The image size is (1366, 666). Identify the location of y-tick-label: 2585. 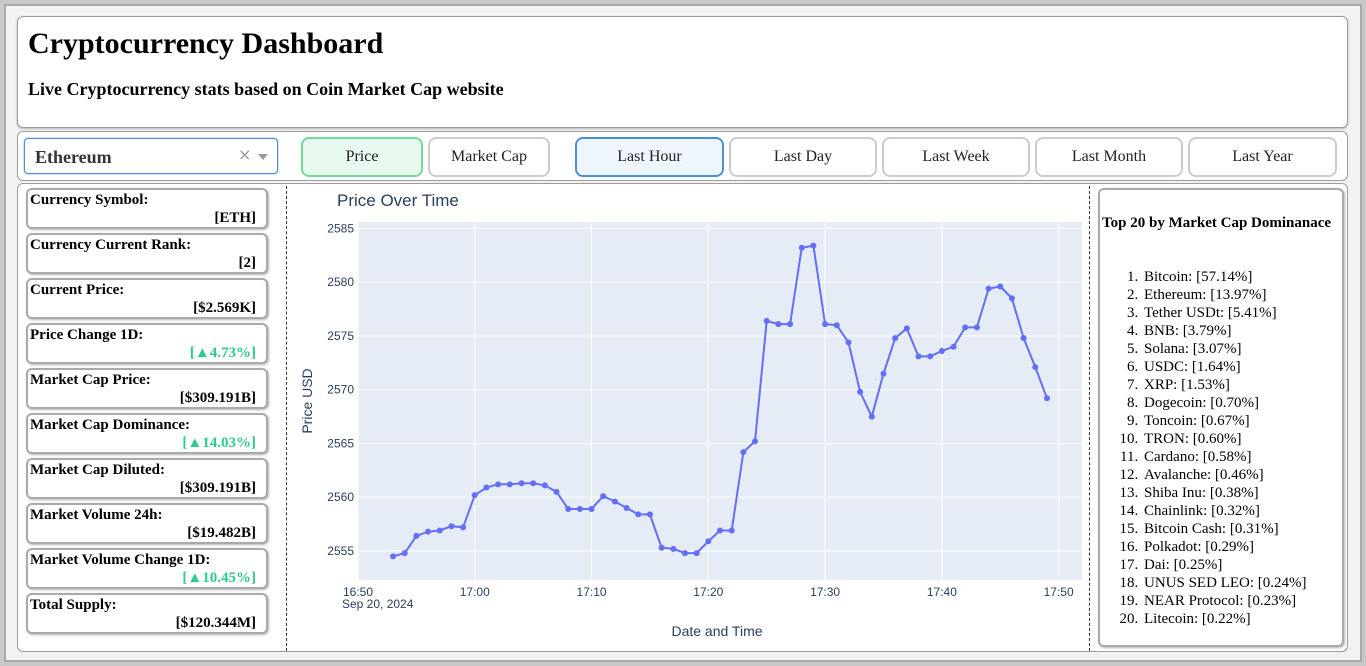
(340, 228).